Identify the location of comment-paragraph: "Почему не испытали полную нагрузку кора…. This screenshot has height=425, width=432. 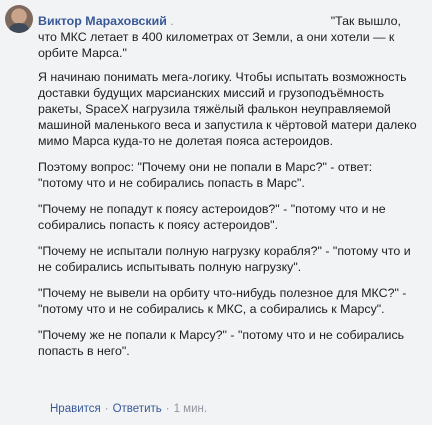
(224, 259).